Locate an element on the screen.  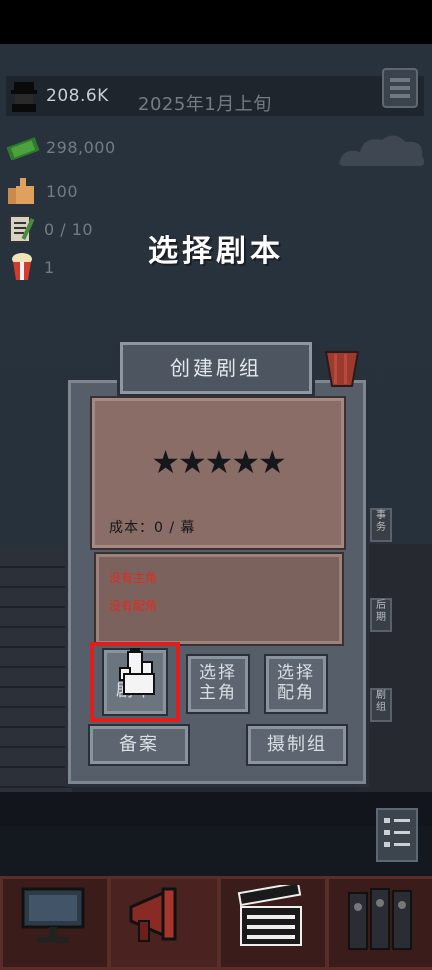
no-lead-warning: 没有主角 is located at coordinates (133, 578).